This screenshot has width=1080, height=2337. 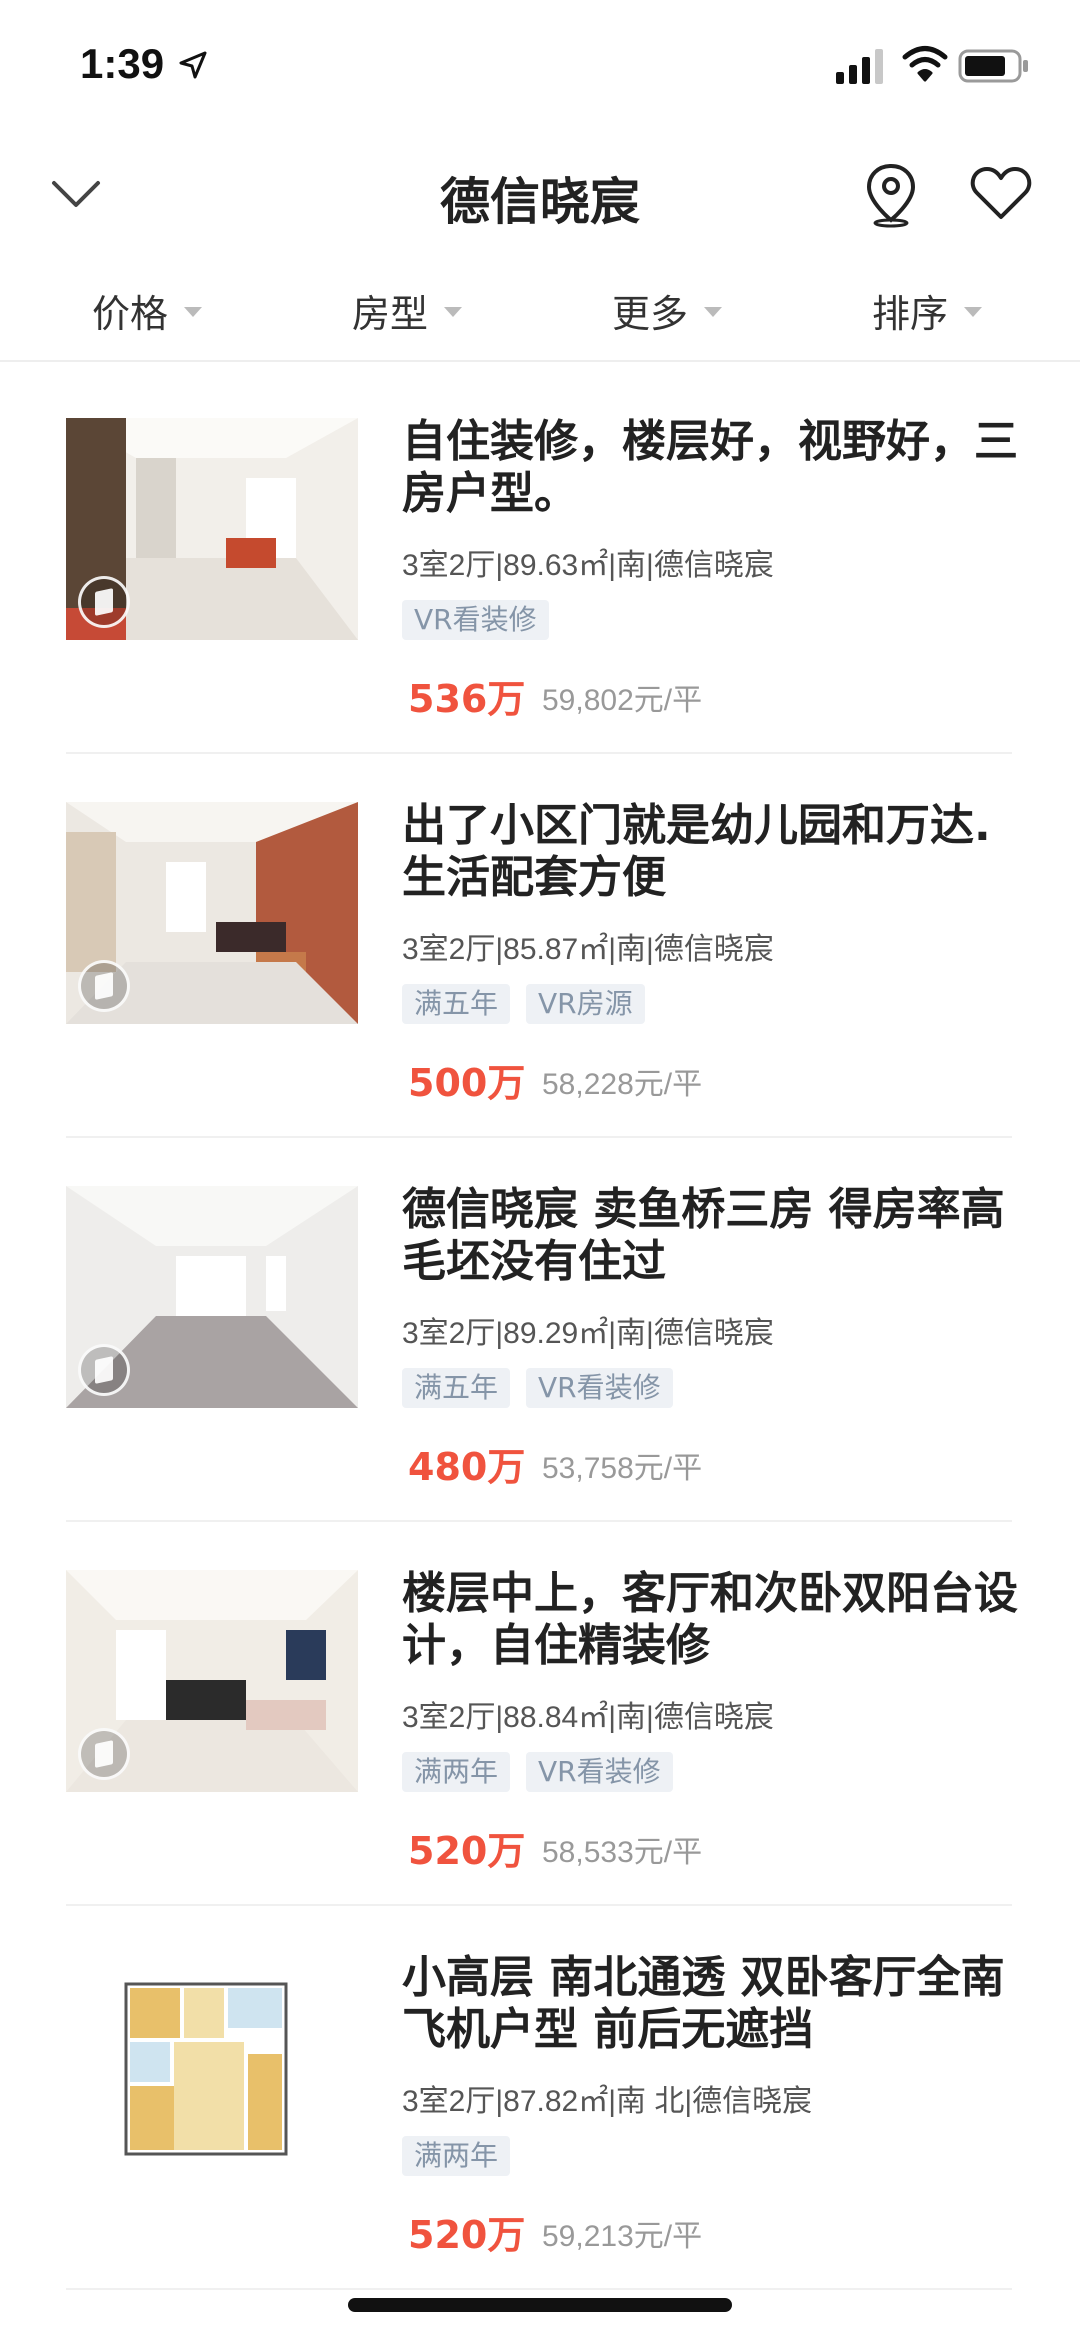 I want to click on listing-title: 楼层中上，客厅和次卧双阳台设计，自住精装修, so click(x=710, y=1619).